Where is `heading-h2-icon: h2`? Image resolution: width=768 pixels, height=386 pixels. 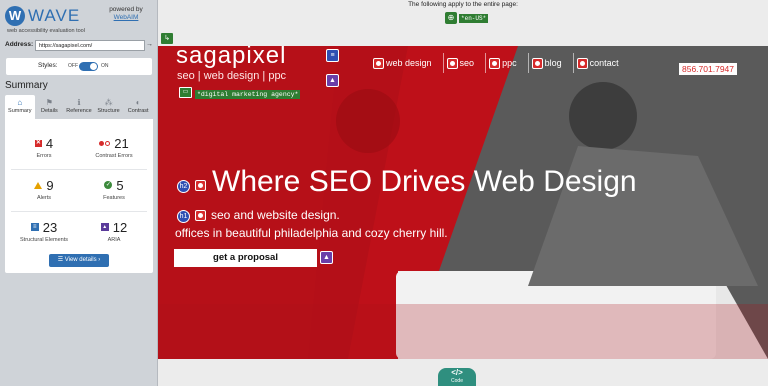 heading-h2-icon: h2 is located at coordinates (183, 186).